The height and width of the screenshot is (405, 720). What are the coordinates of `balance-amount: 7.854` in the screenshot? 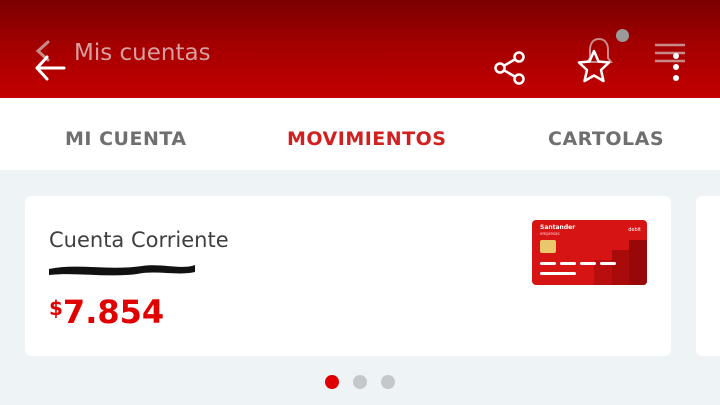 It's located at (113, 312).